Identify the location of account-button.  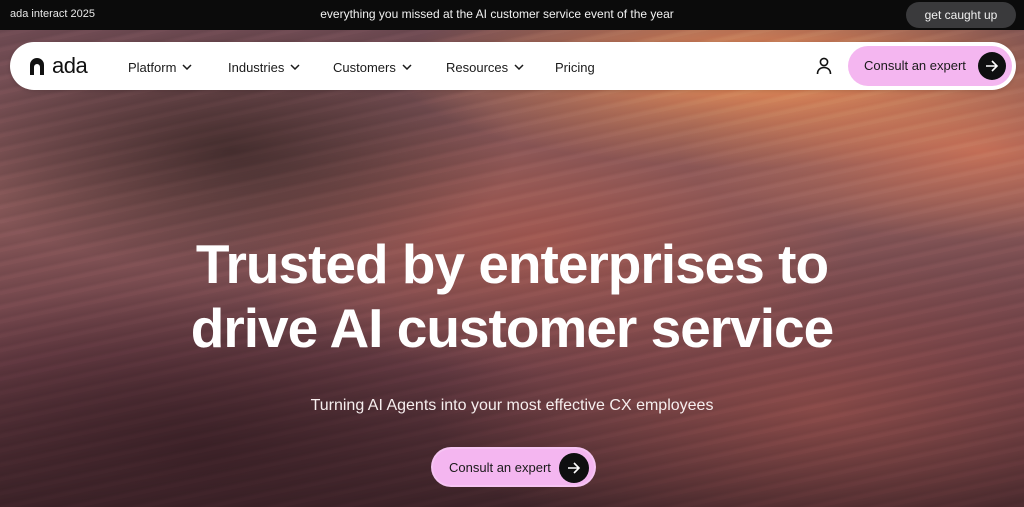
(824, 66).